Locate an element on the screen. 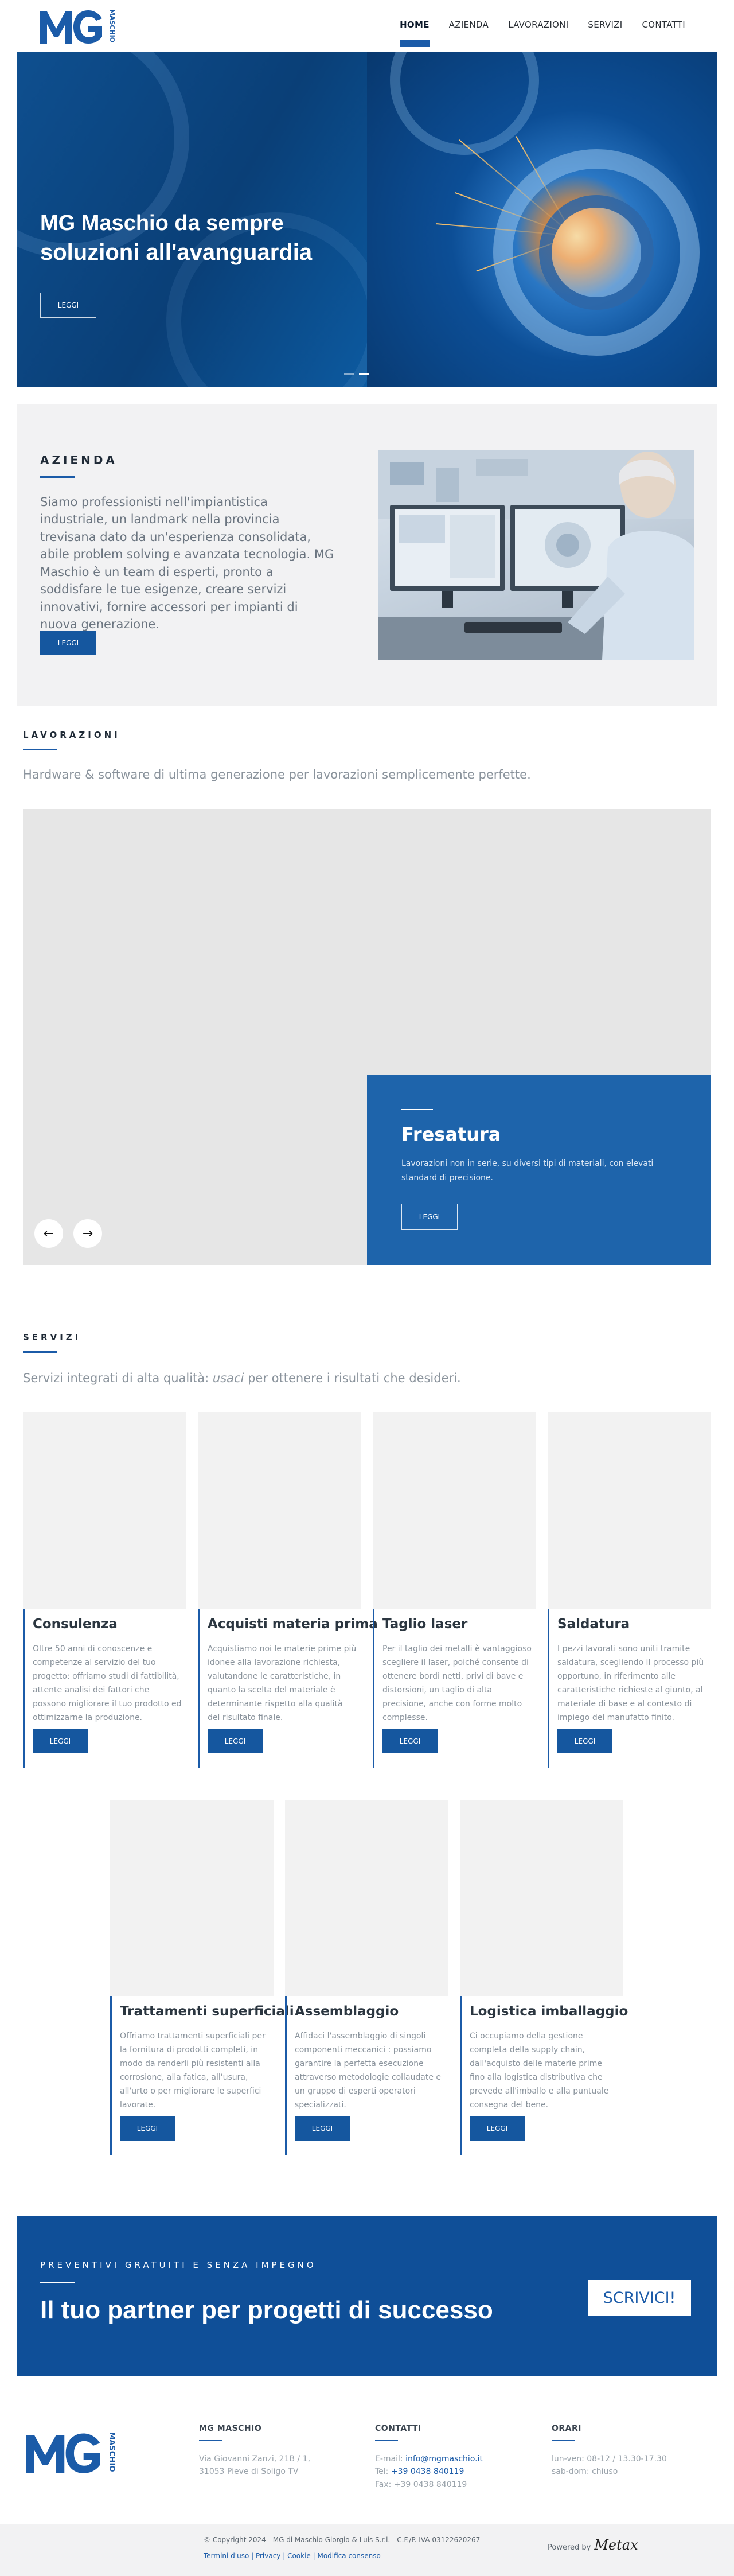 The height and width of the screenshot is (2576, 734). nav-item-servizi: SERVIZI is located at coordinates (605, 24).